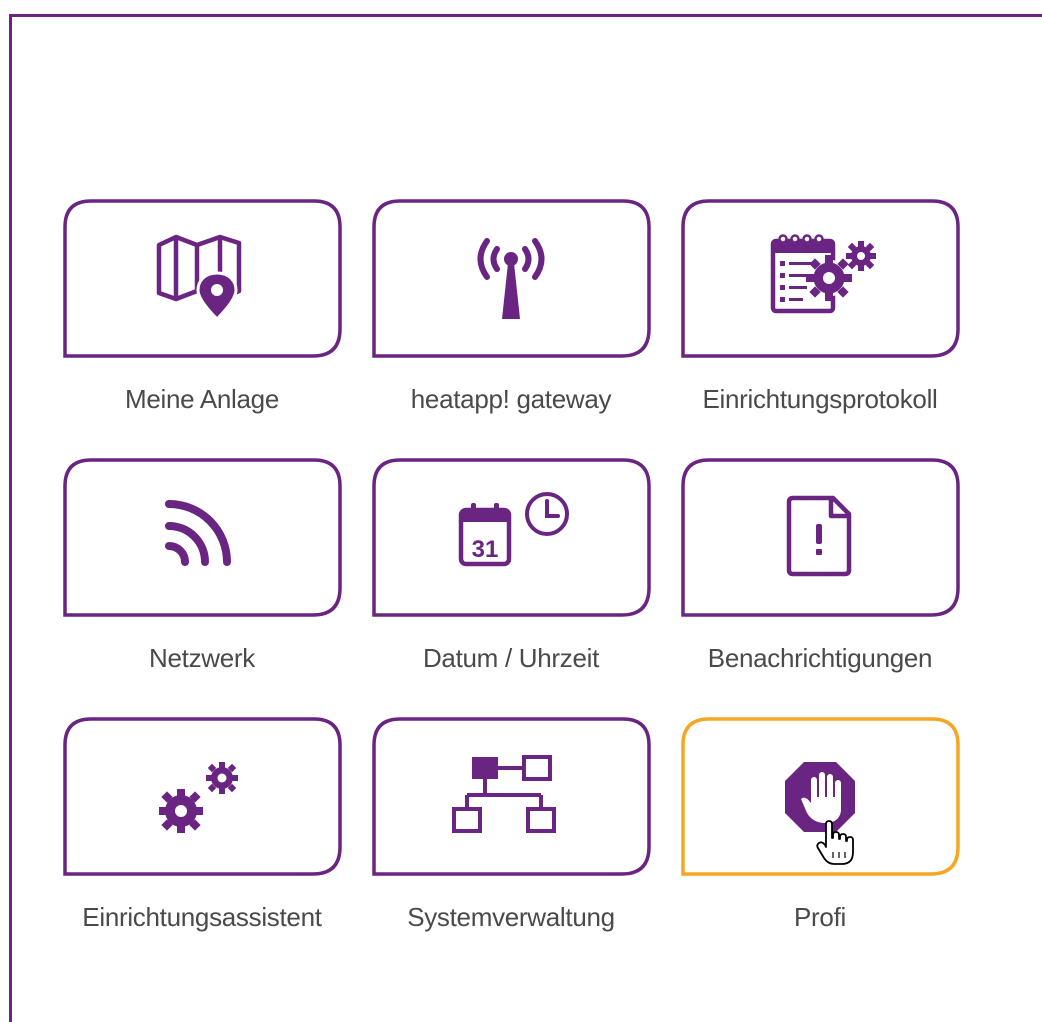  What do you see at coordinates (202, 917) in the screenshot?
I see `tile-label: Einrichtungsassistent` at bounding box center [202, 917].